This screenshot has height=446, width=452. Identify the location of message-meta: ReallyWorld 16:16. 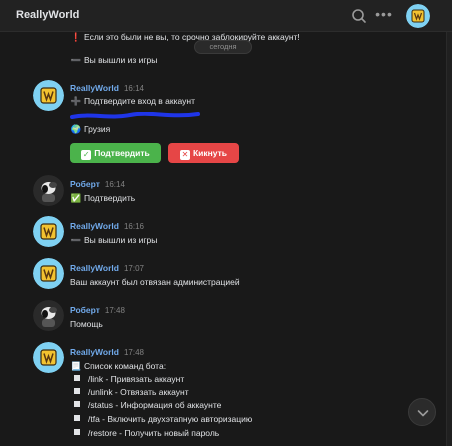
(107, 226).